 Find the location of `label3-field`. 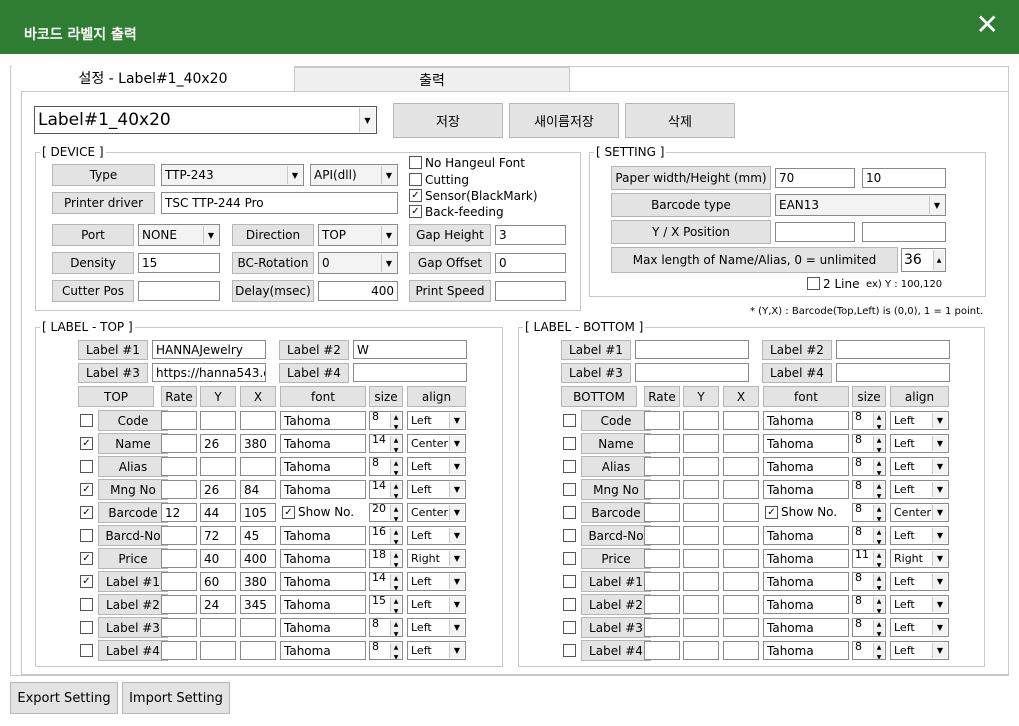

label3-field is located at coordinates (692, 372).